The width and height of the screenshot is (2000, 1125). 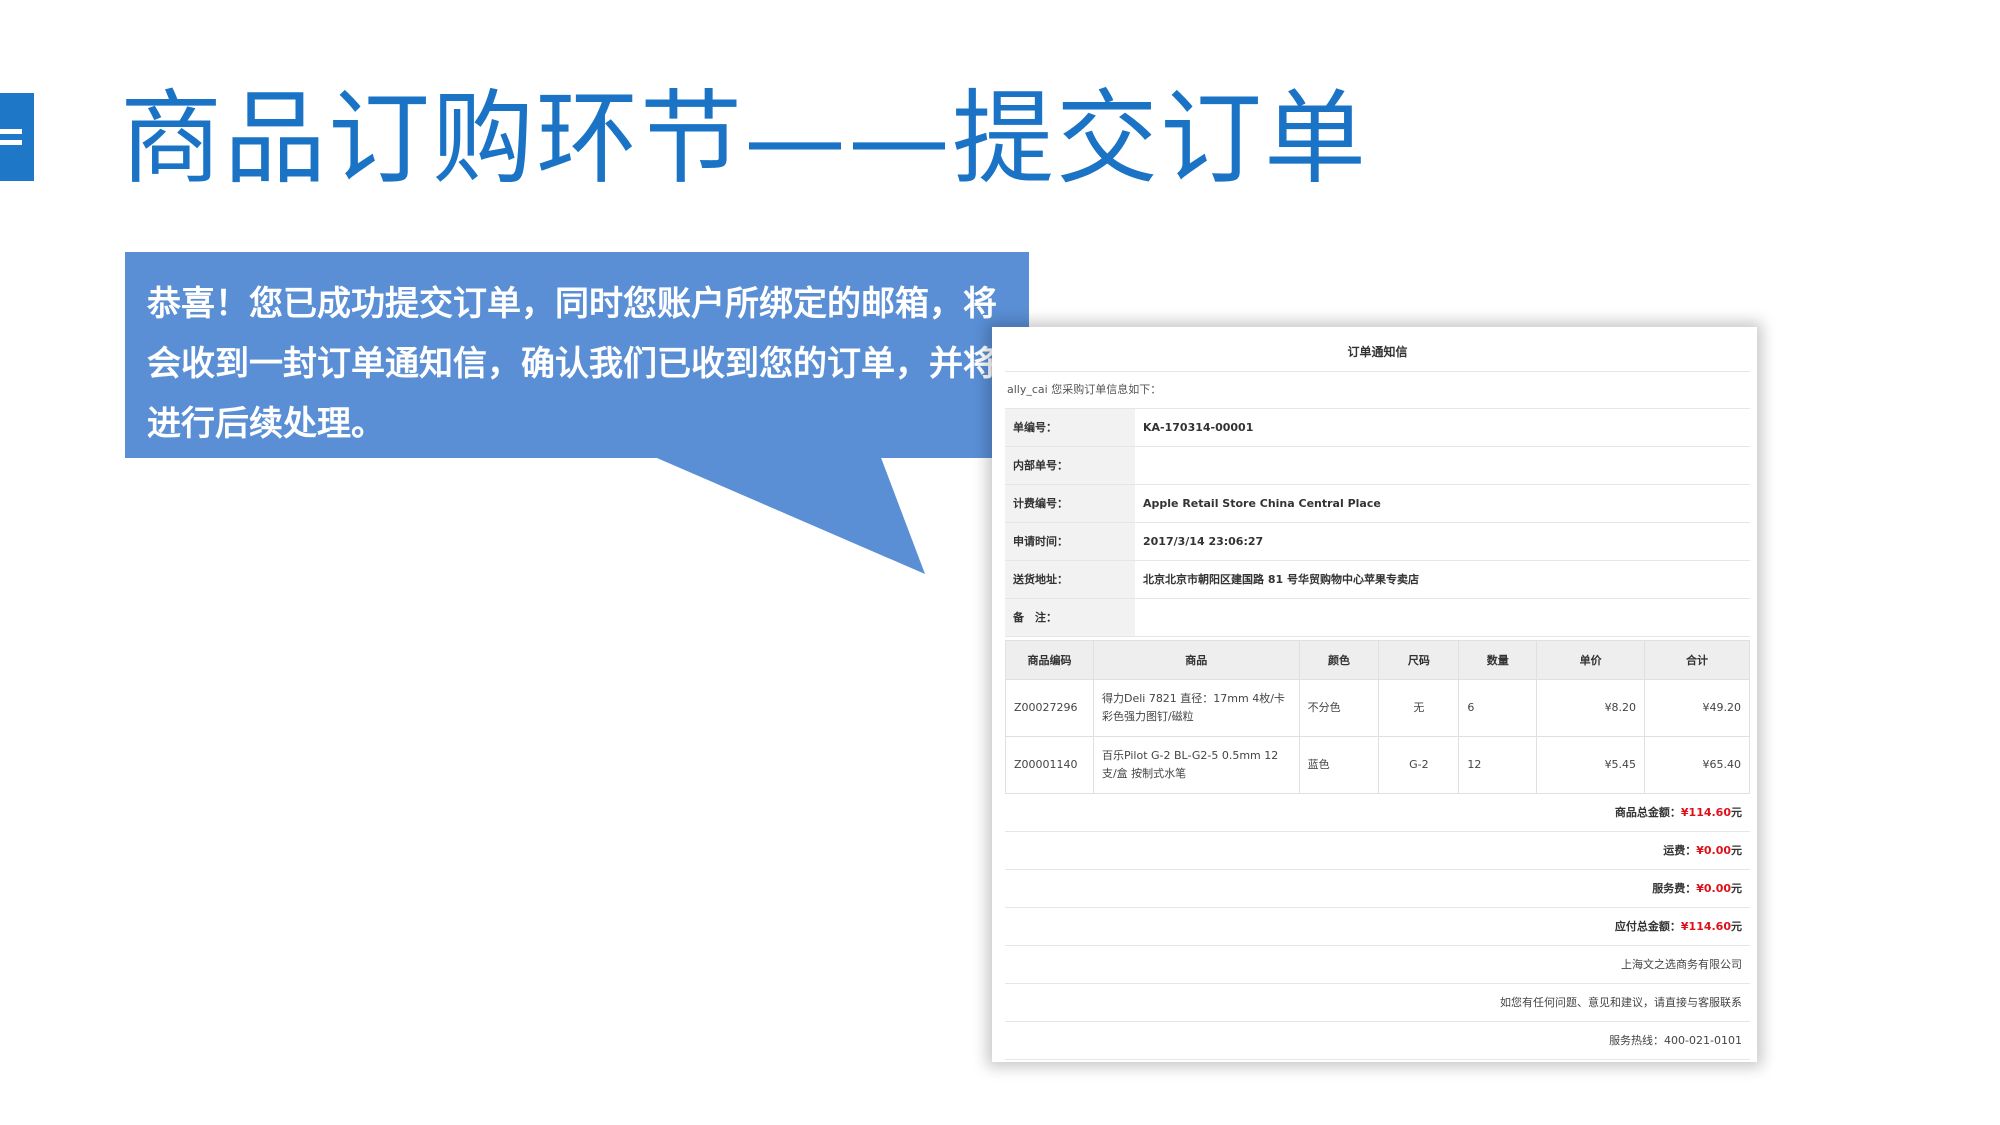 I want to click on column-header: 颜色, so click(x=1339, y=660).